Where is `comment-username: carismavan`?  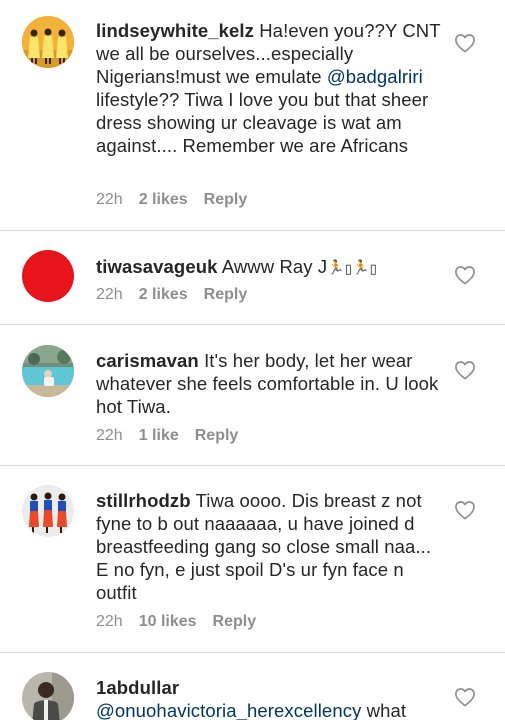
comment-username: carismavan is located at coordinates (147, 360).